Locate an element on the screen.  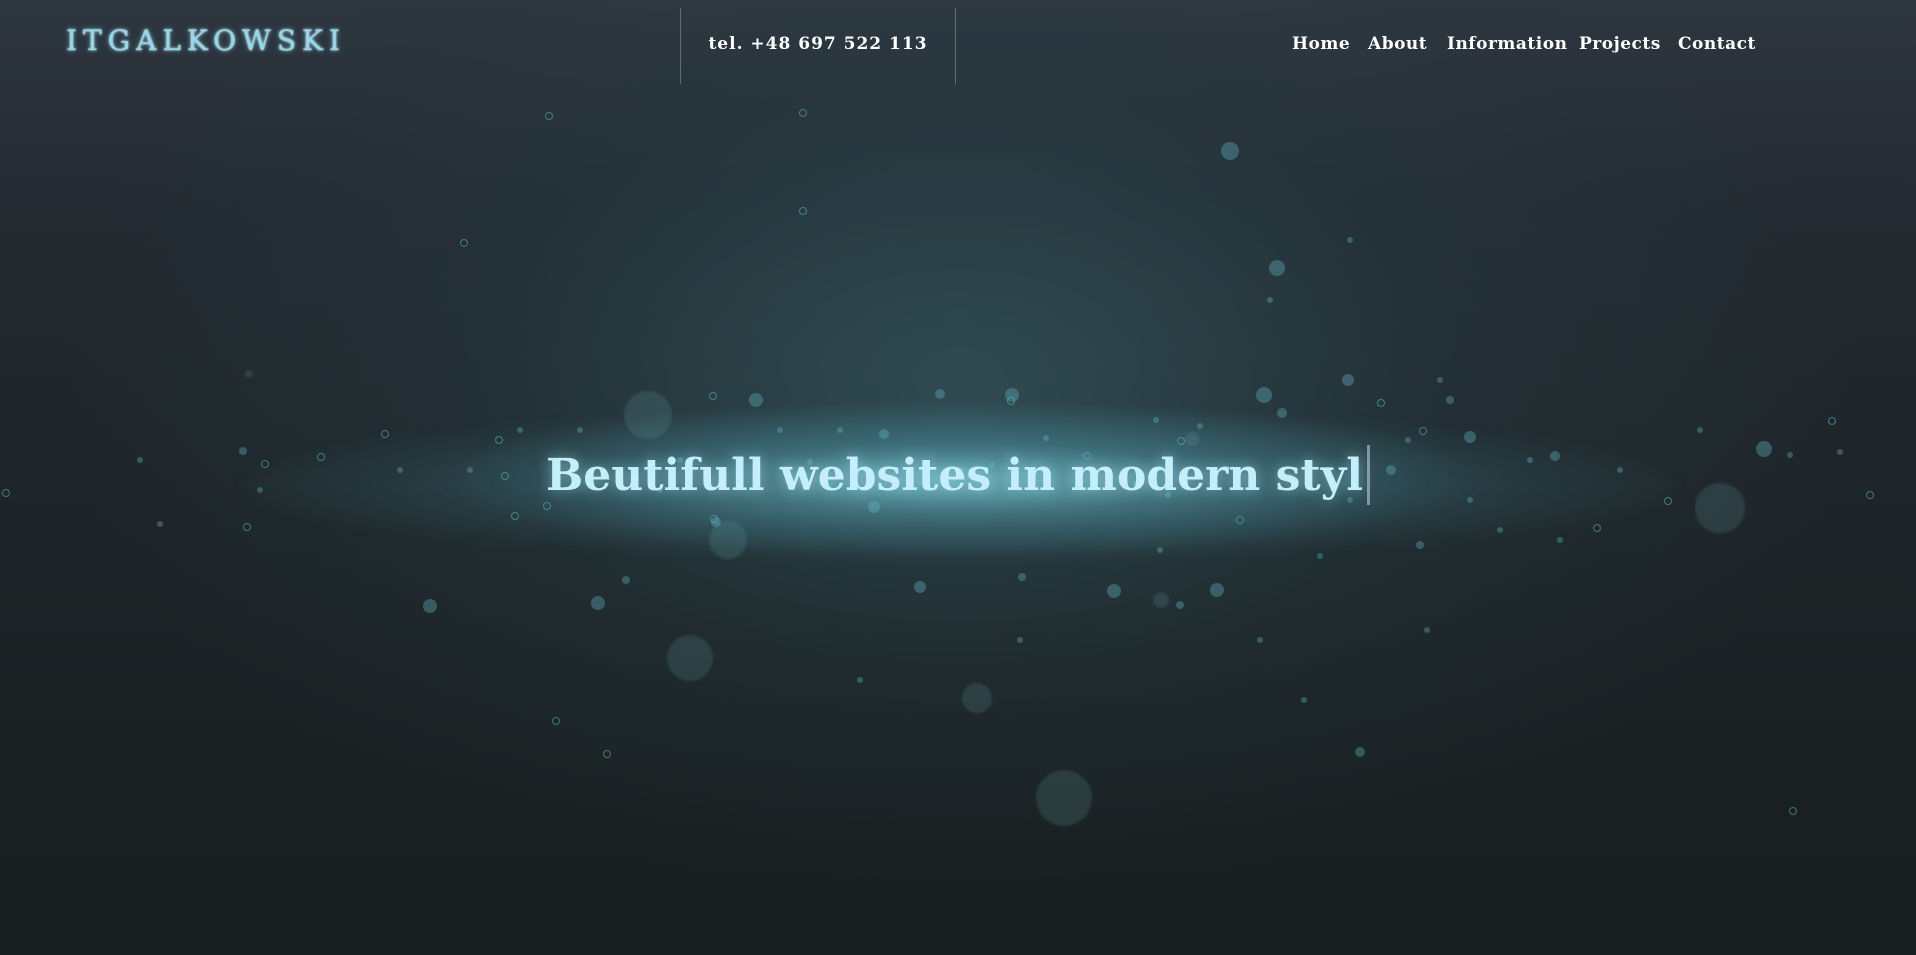
header-divider-right is located at coordinates (955, 46).